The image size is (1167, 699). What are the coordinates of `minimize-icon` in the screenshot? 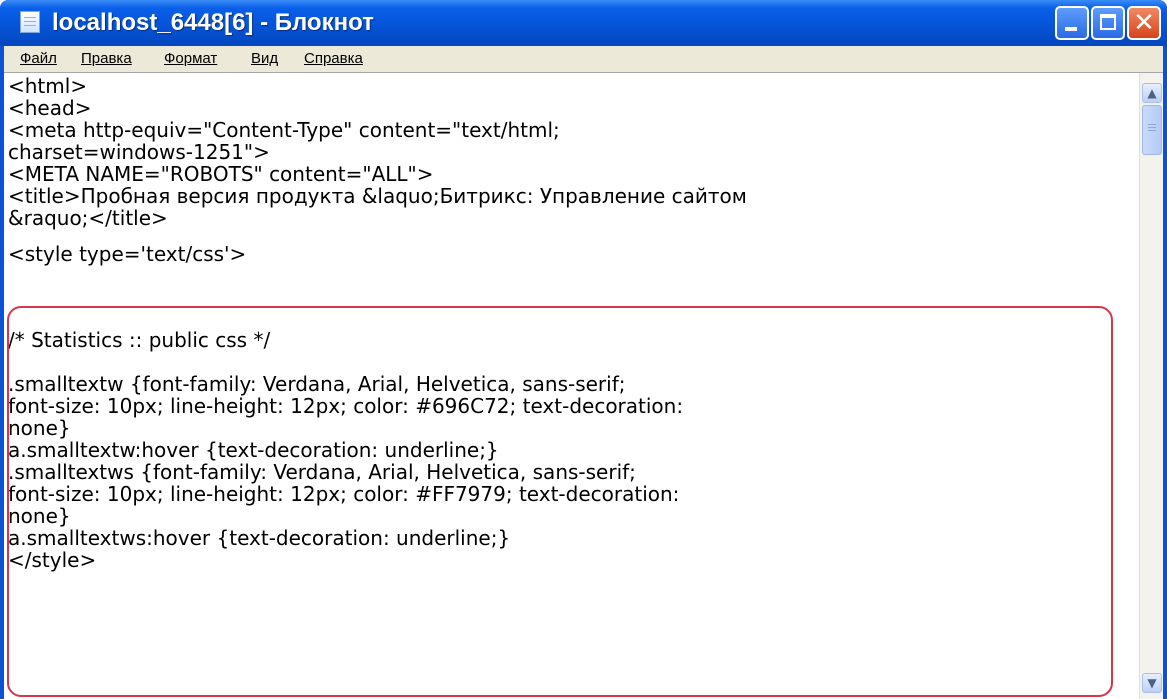 It's located at (1071, 29).